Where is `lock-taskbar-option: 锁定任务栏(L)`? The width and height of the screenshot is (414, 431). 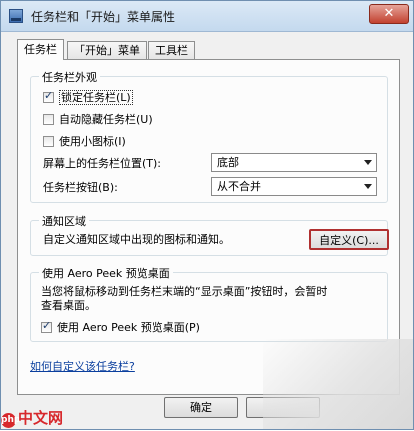 lock-taskbar-option: 锁定任务栏(L) is located at coordinates (88, 97).